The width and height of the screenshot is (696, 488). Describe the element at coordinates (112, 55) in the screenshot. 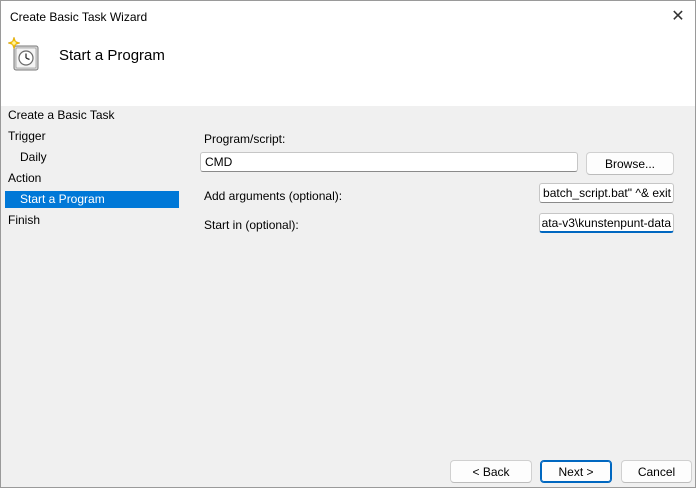

I see `page-title: Start a Program` at that location.